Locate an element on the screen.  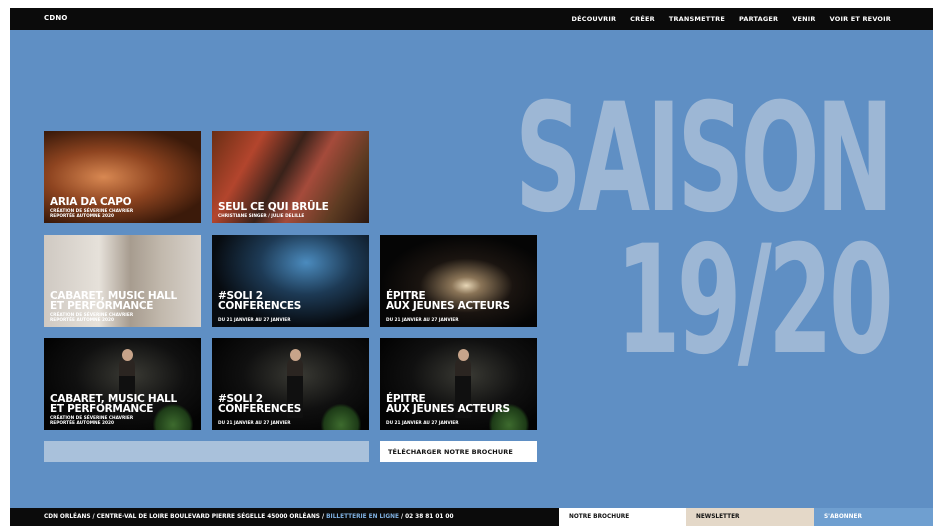
nav-item-transmettre: TRANSMETTRE is located at coordinates (697, 19).